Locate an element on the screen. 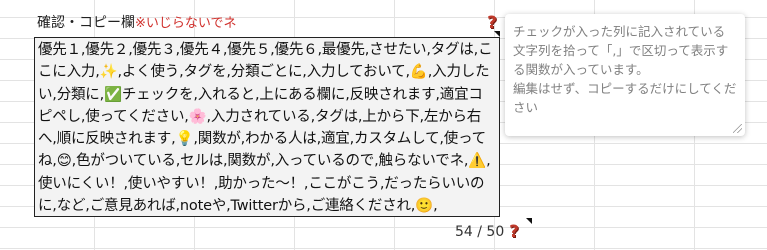 This screenshot has width=767, height=250. resize-handle-icon is located at coordinates (737, 128).